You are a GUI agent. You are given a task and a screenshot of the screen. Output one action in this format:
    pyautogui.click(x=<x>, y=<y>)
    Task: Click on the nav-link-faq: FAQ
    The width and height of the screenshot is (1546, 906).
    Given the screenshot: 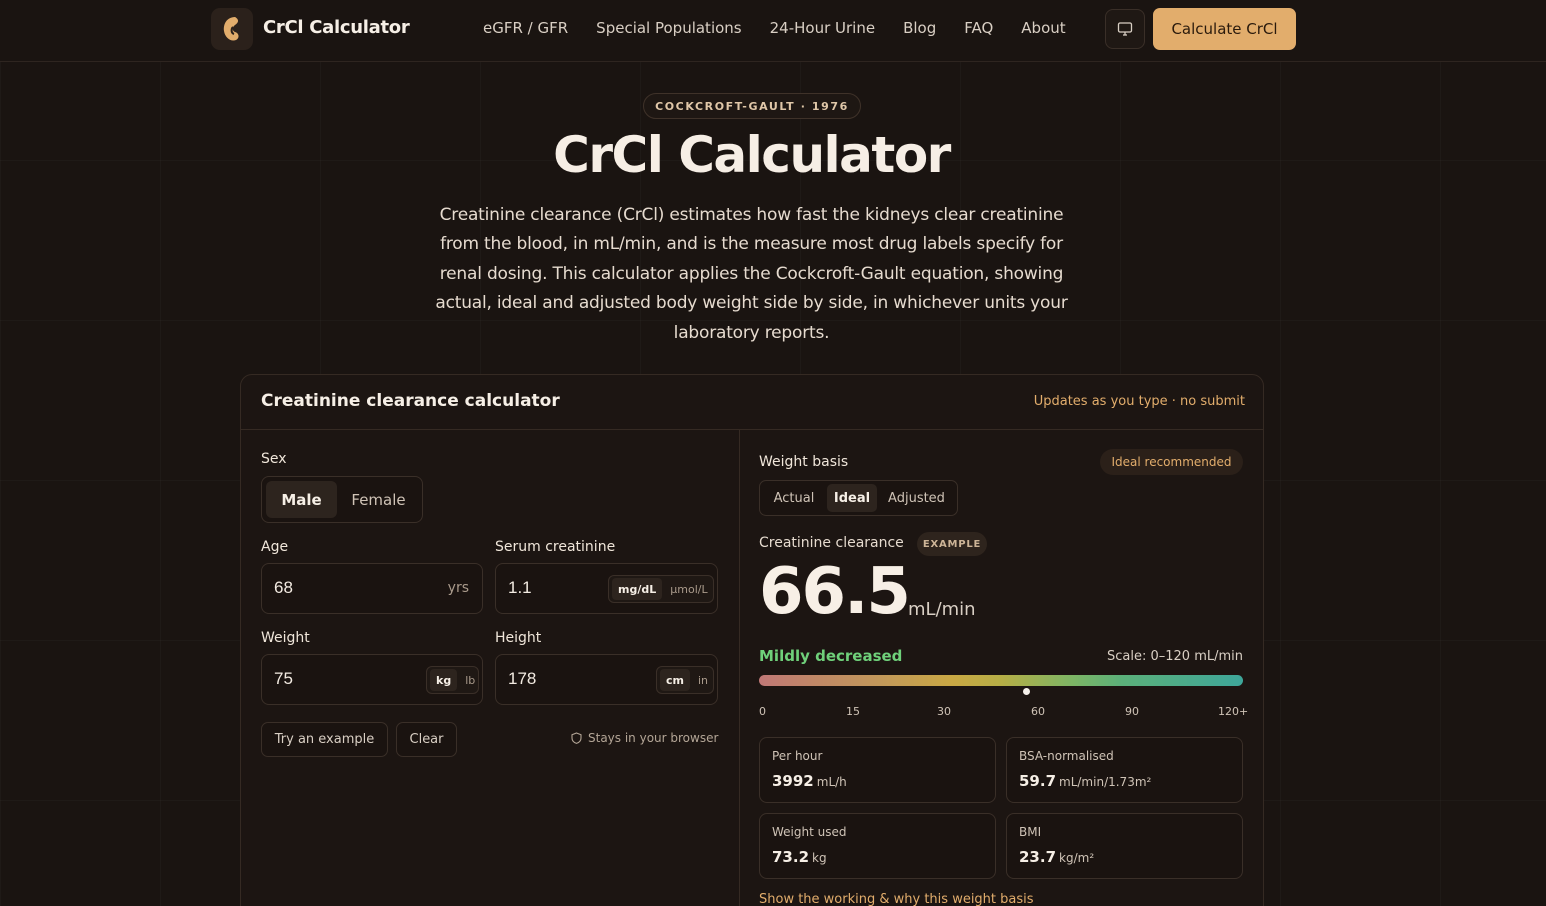 What is the action you would take?
    pyautogui.click(x=978, y=28)
    